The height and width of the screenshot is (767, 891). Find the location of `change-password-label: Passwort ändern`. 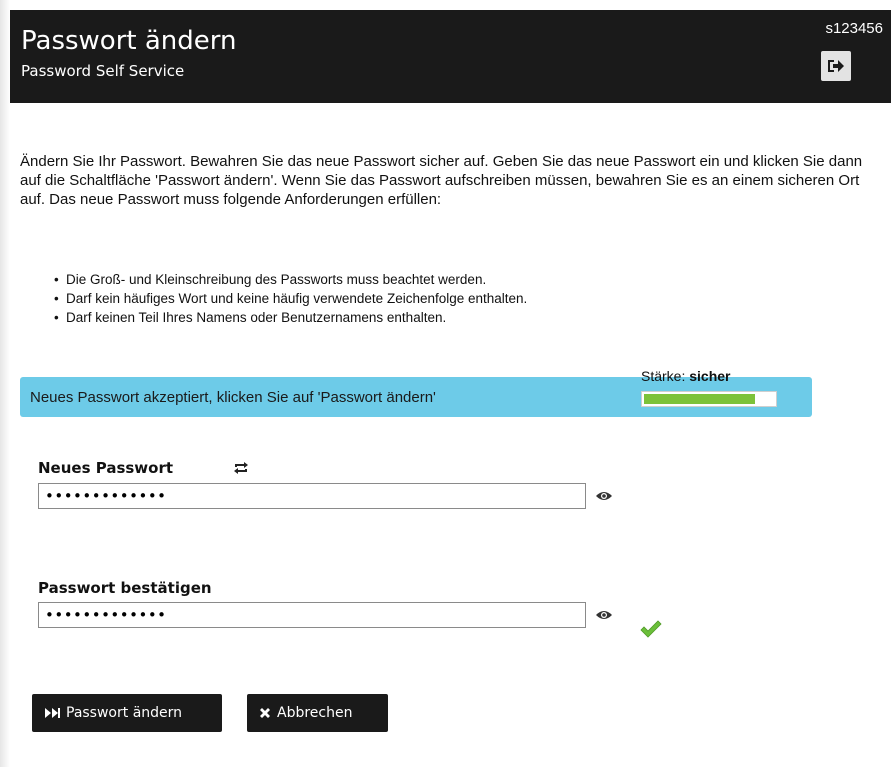

change-password-label: Passwort ändern is located at coordinates (124, 713).